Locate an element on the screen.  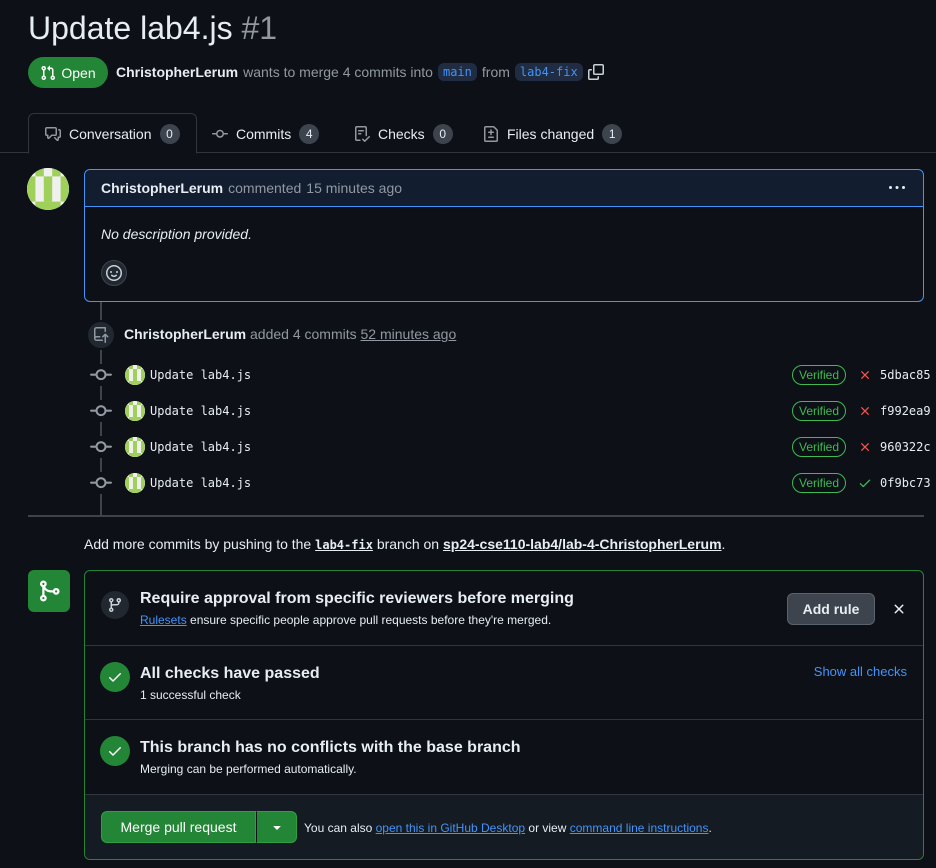
commit-sha: 960322c is located at coordinates (905, 447).